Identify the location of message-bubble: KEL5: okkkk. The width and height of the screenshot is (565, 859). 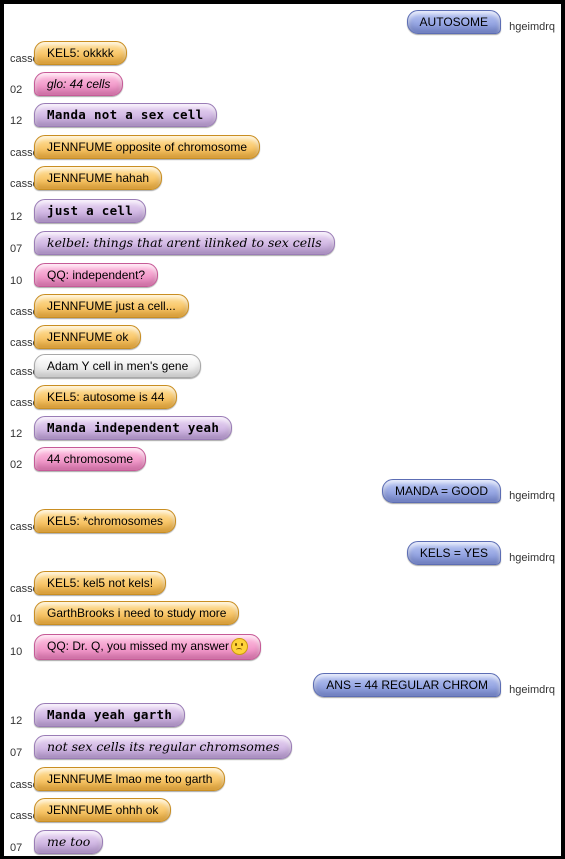
(80, 53).